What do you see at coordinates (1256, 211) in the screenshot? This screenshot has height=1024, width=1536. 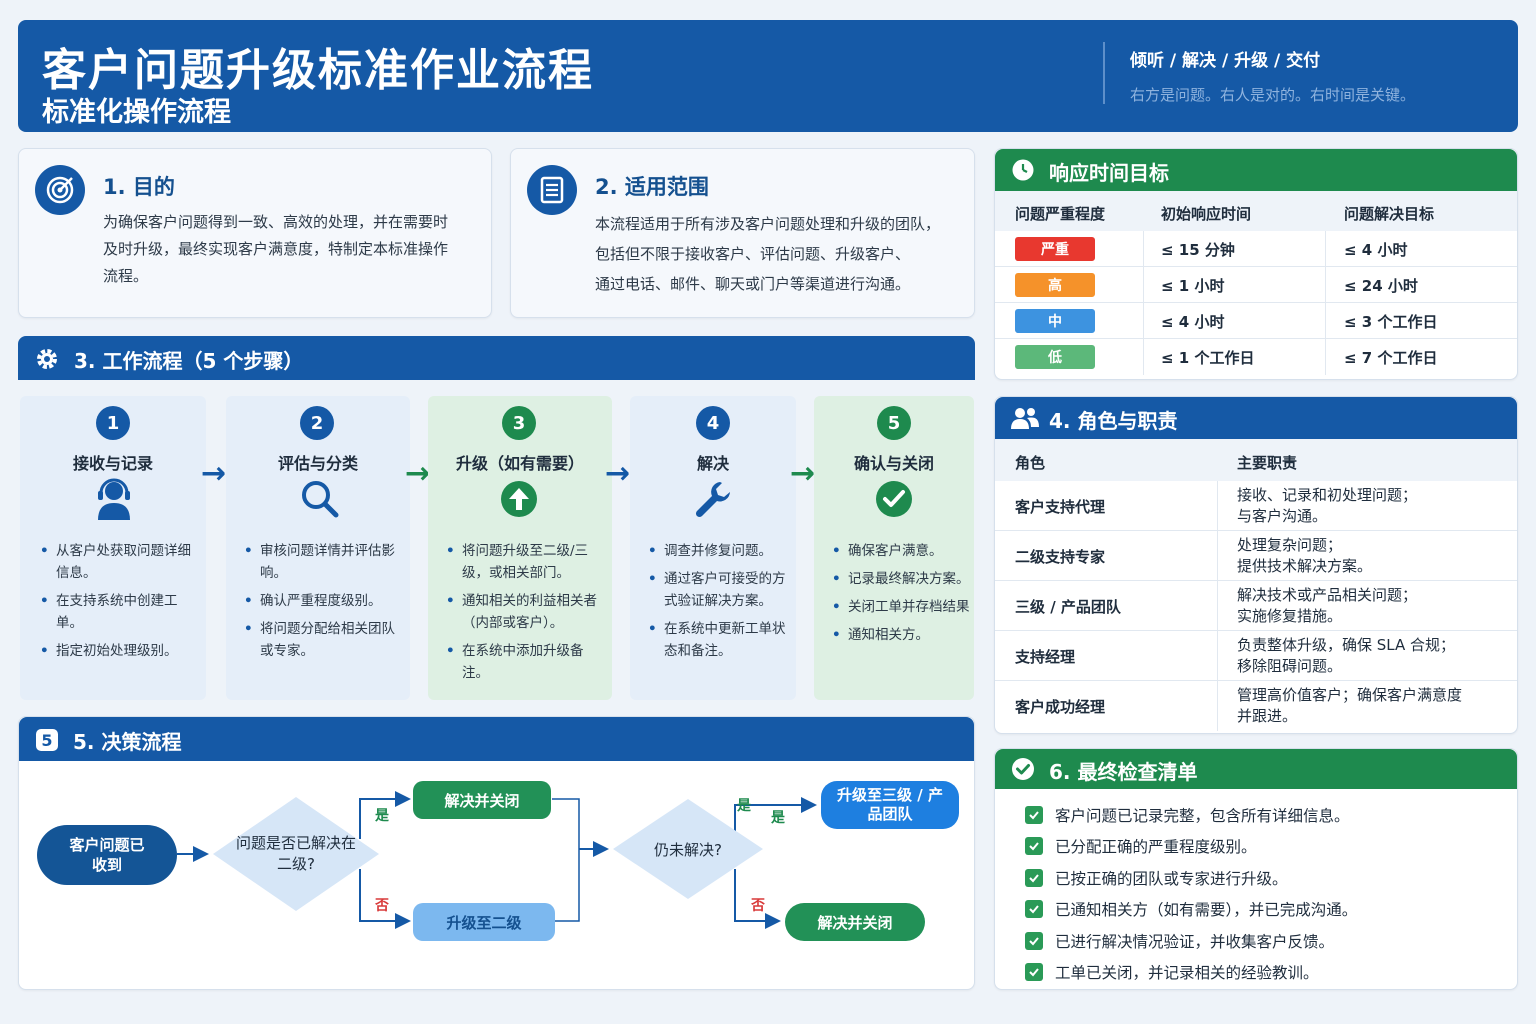 I see `response-table-head: 问题严重程度 初始响应时间 问题解决目标` at bounding box center [1256, 211].